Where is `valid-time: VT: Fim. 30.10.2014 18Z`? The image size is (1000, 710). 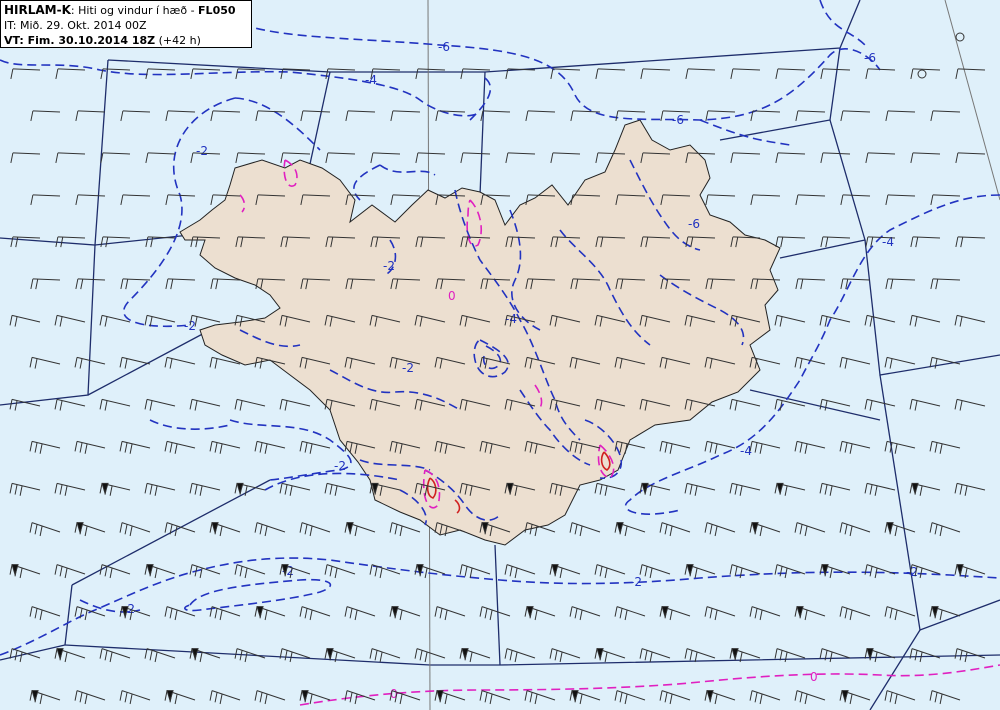 valid-time: VT: Fim. 30.10.2014 18Z is located at coordinates (80, 40).